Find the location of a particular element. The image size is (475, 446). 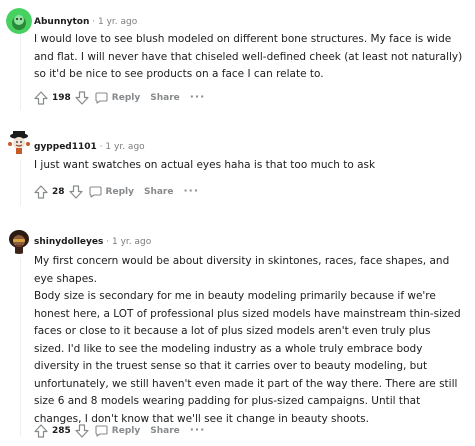

comment-actions: 285 Reply Share ··· is located at coordinates (119, 431).